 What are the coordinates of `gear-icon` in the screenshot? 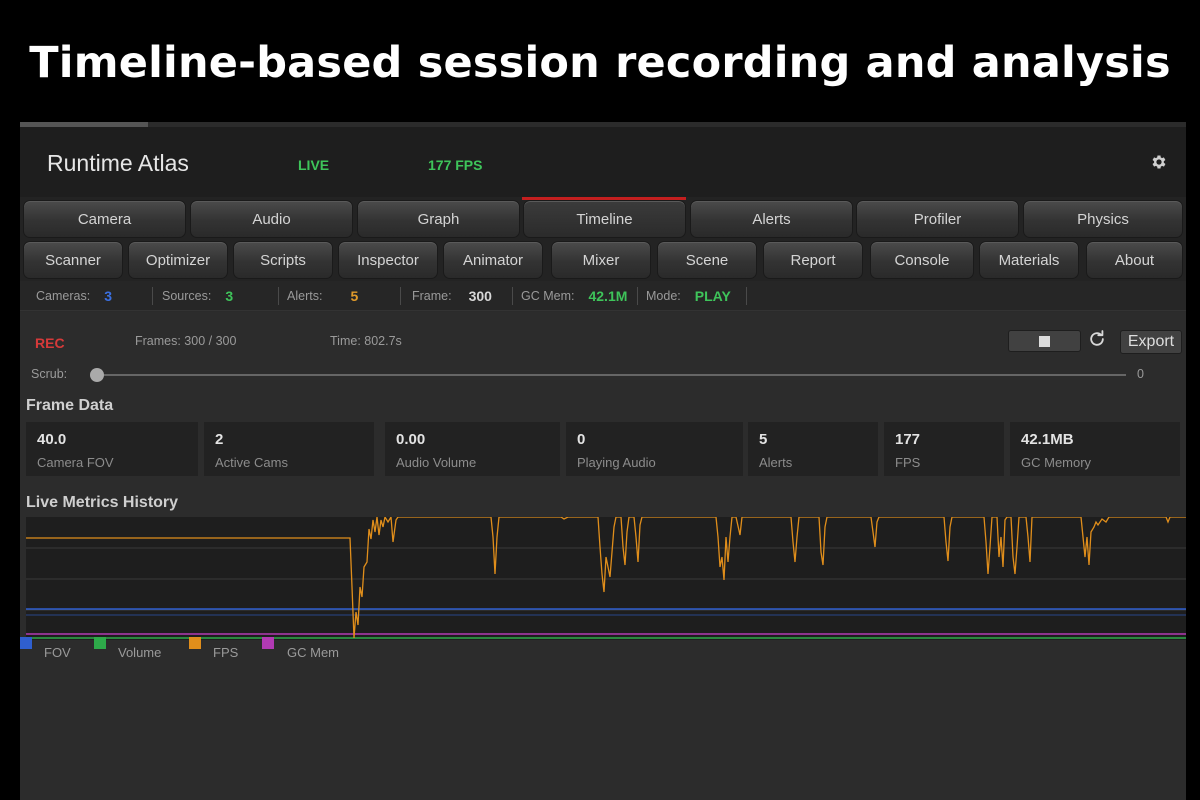 It's located at (1159, 162).